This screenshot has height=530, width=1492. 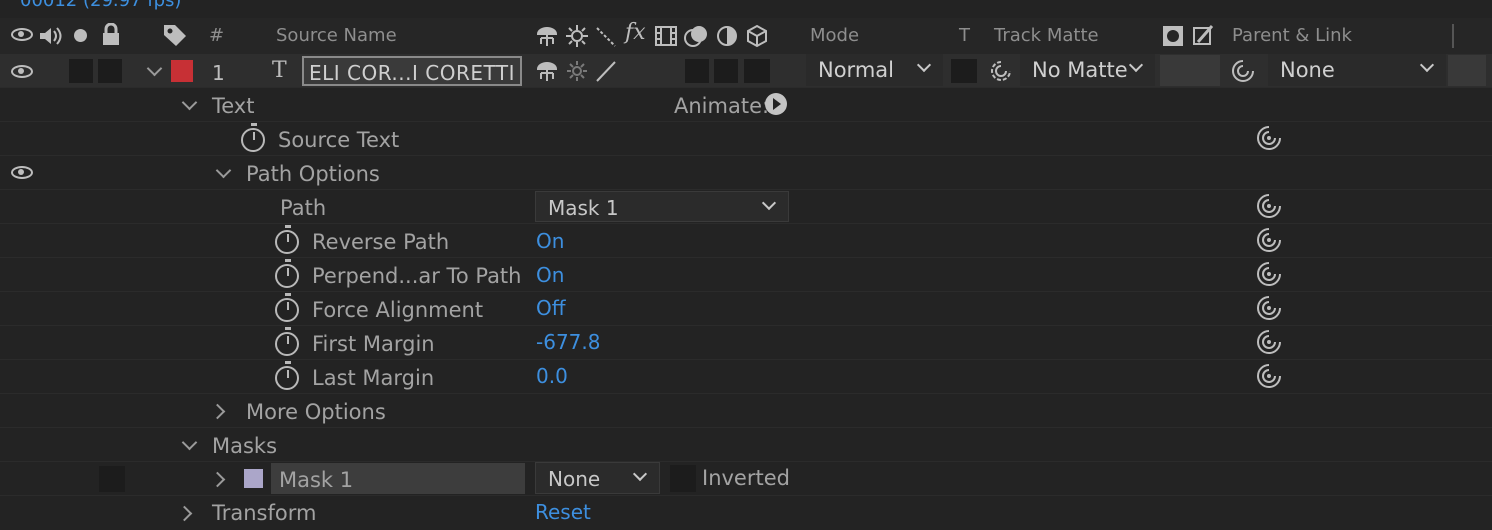 I want to click on matte-invert-icon, so click(x=1203, y=36).